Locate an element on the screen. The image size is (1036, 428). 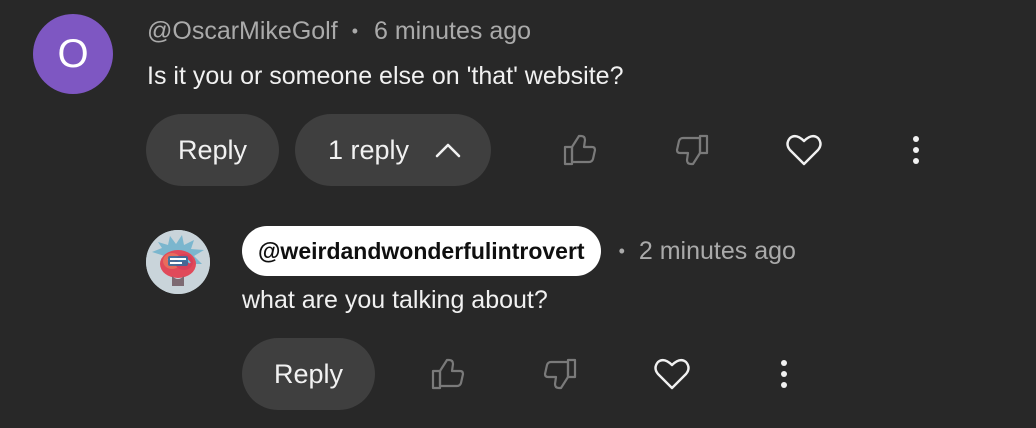
reply-author-chip: @weirdandwonderfulintrovert is located at coordinates (421, 251).